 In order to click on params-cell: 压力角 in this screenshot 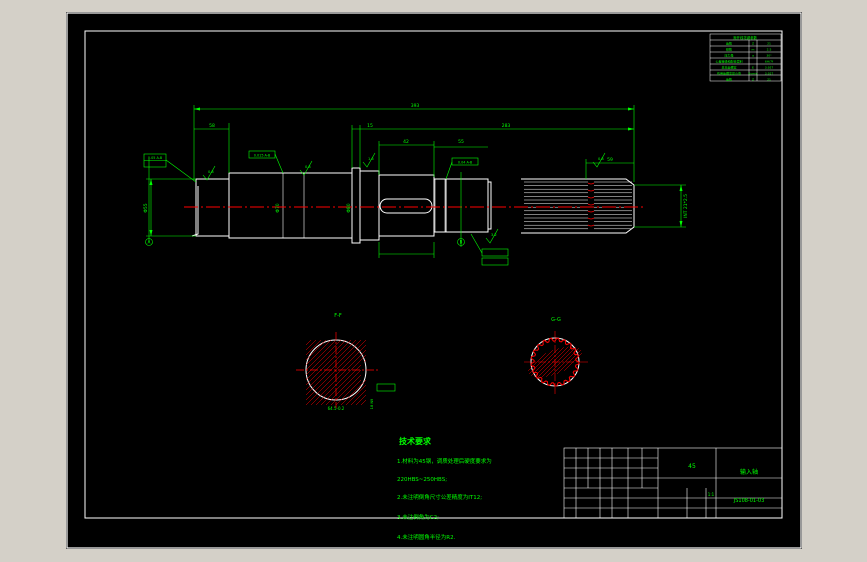, I will do `click(728, 55)`.